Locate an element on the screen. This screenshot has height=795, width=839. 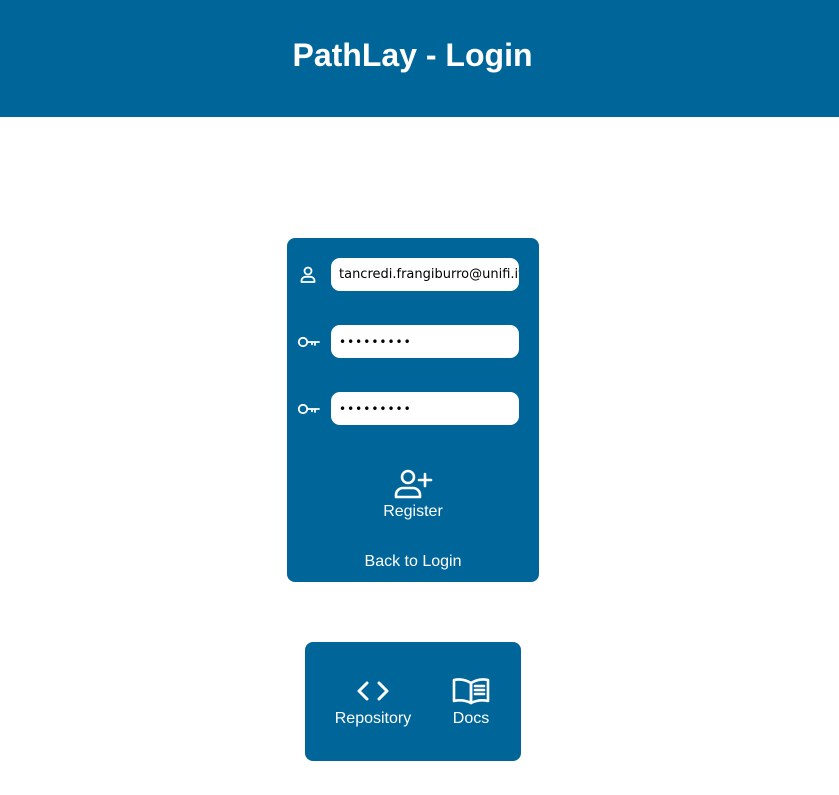
register-button: Register is located at coordinates (413, 496).